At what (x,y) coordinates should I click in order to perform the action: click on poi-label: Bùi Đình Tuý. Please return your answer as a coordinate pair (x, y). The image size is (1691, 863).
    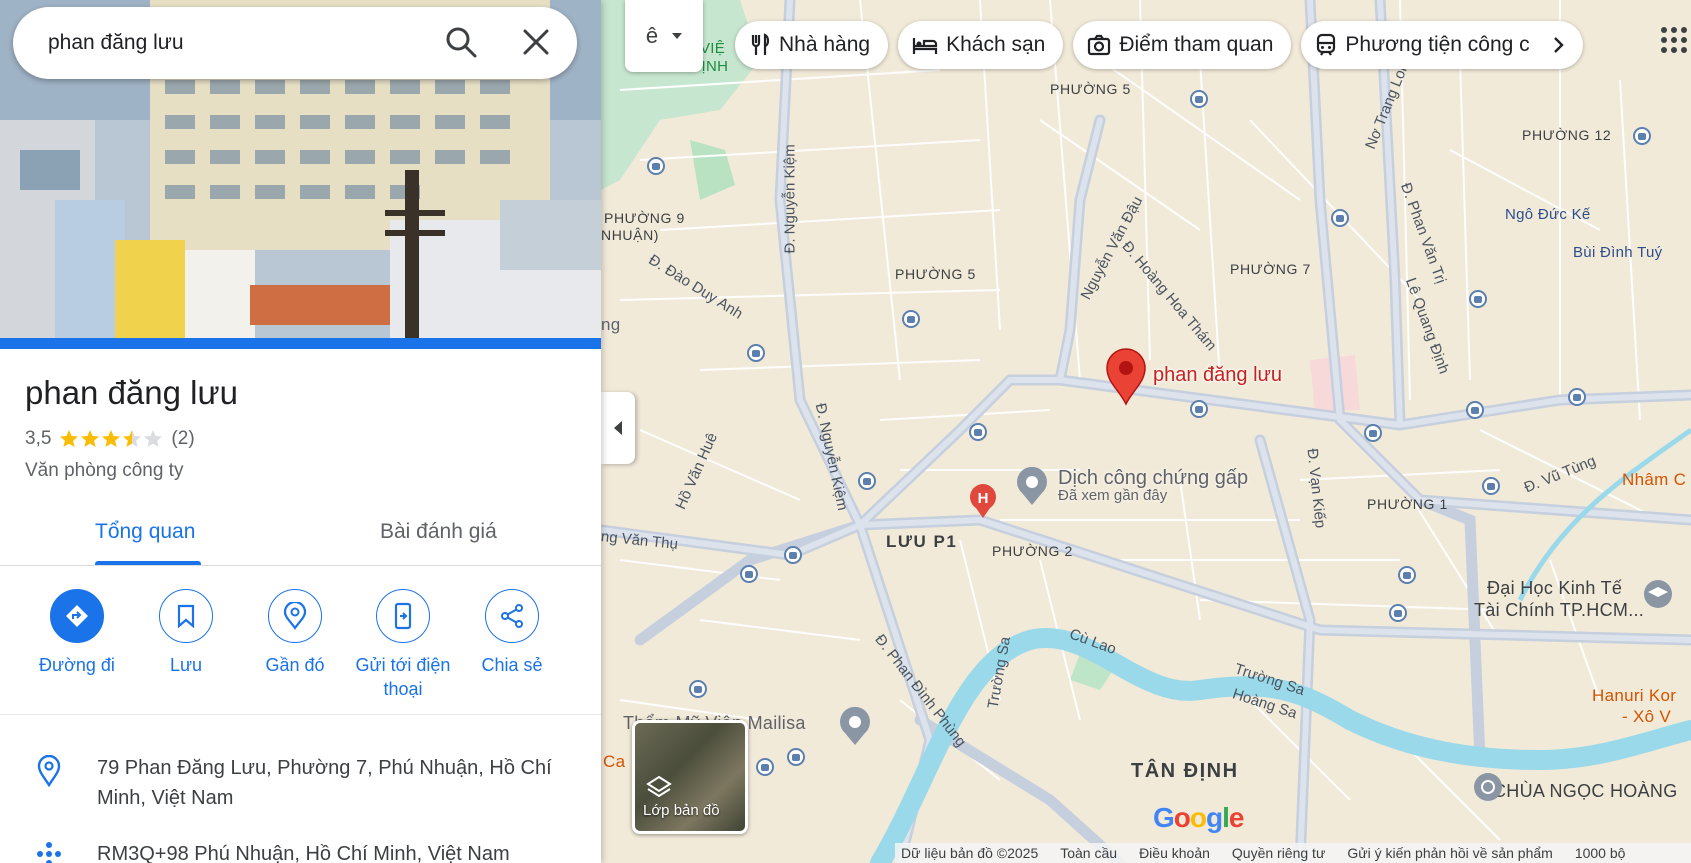
    Looking at the image, I should click on (1618, 252).